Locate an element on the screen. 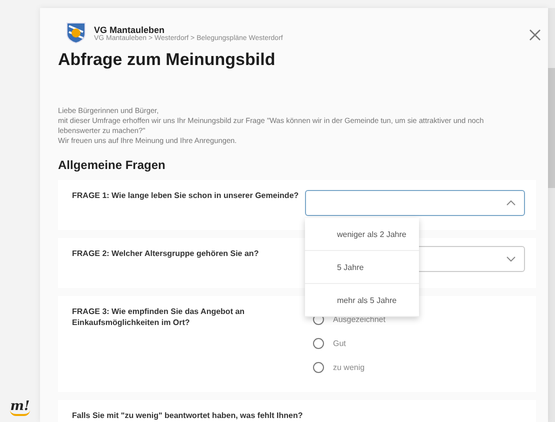 Image resolution: width=555 pixels, height=422 pixels. section-heading: Allgemeine Fragen is located at coordinates (112, 165).